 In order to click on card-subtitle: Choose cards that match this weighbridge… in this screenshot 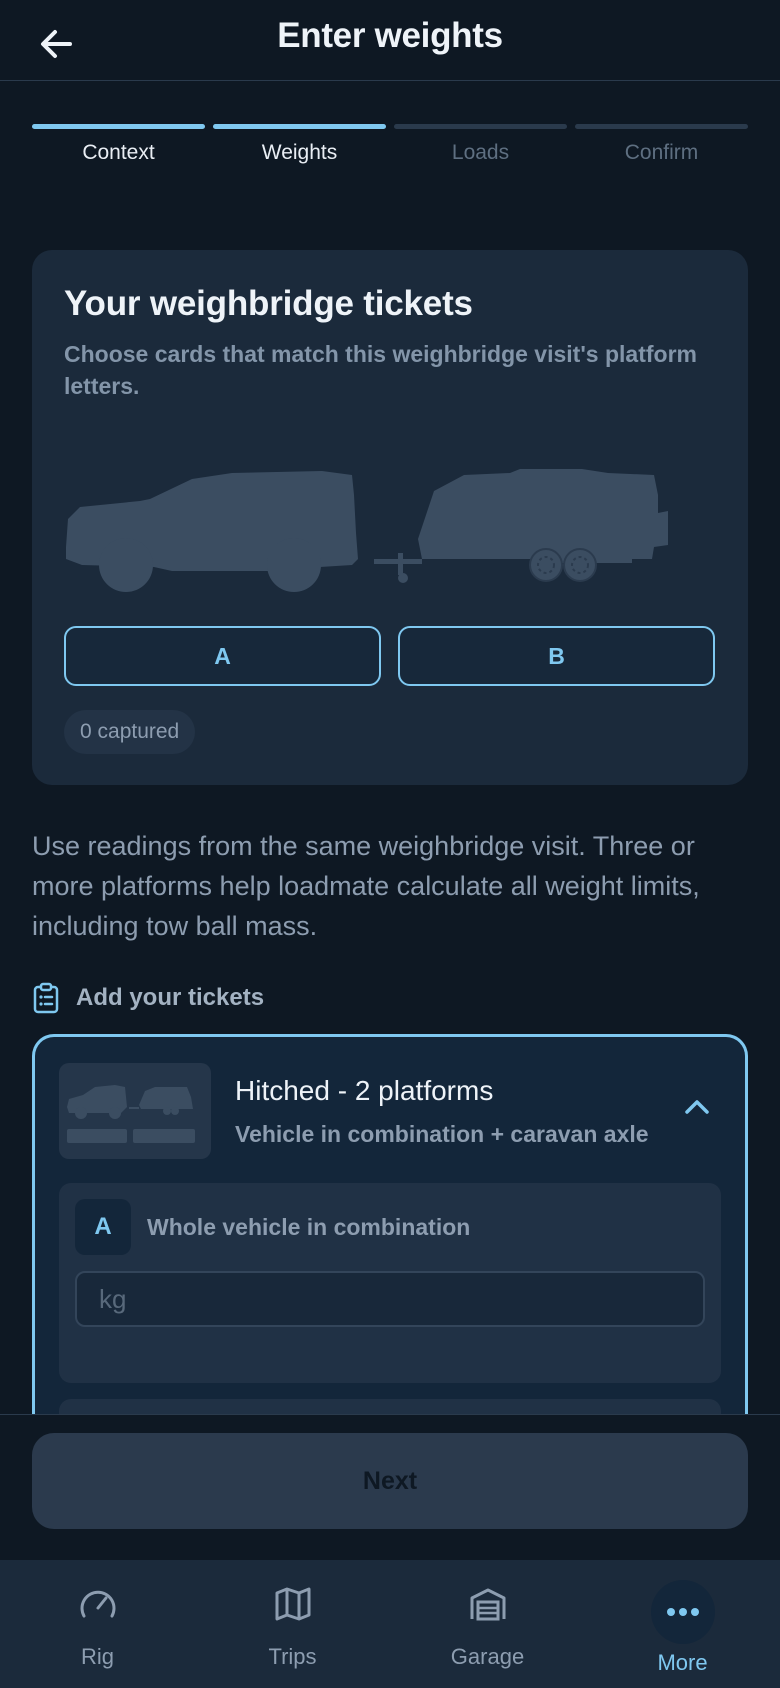, I will do `click(380, 370)`.